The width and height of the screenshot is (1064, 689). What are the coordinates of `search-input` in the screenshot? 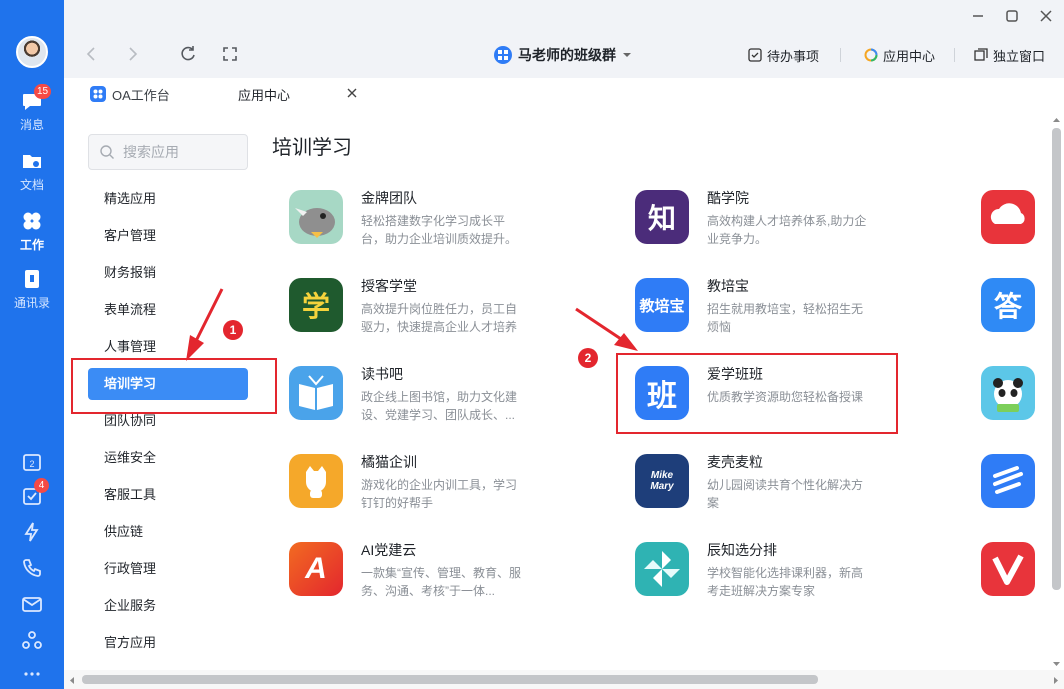 It's located at (176, 152).